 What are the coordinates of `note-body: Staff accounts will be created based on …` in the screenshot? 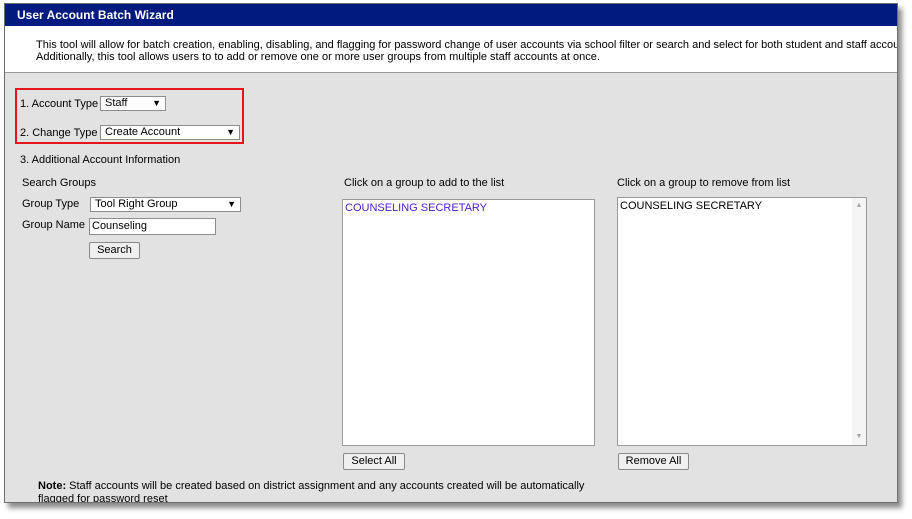 It's located at (311, 491).